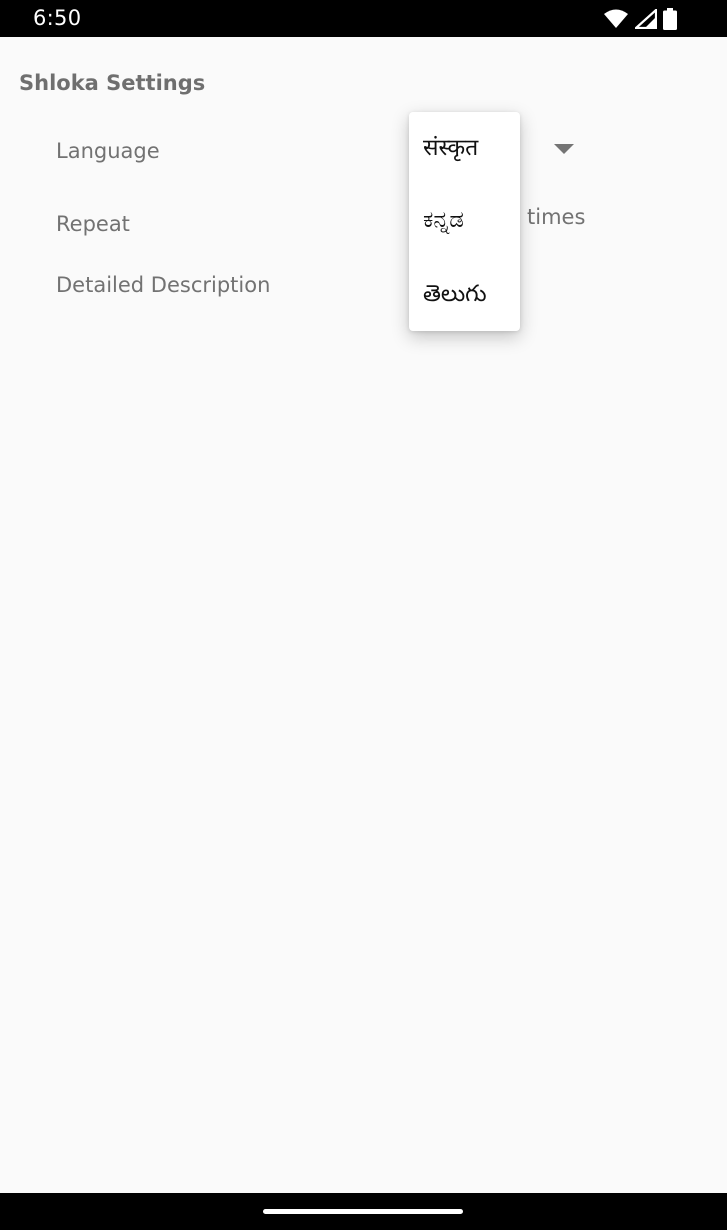 The height and width of the screenshot is (1230, 727). I want to click on language-option-sanskrit: संस्कृत, so click(464, 148).